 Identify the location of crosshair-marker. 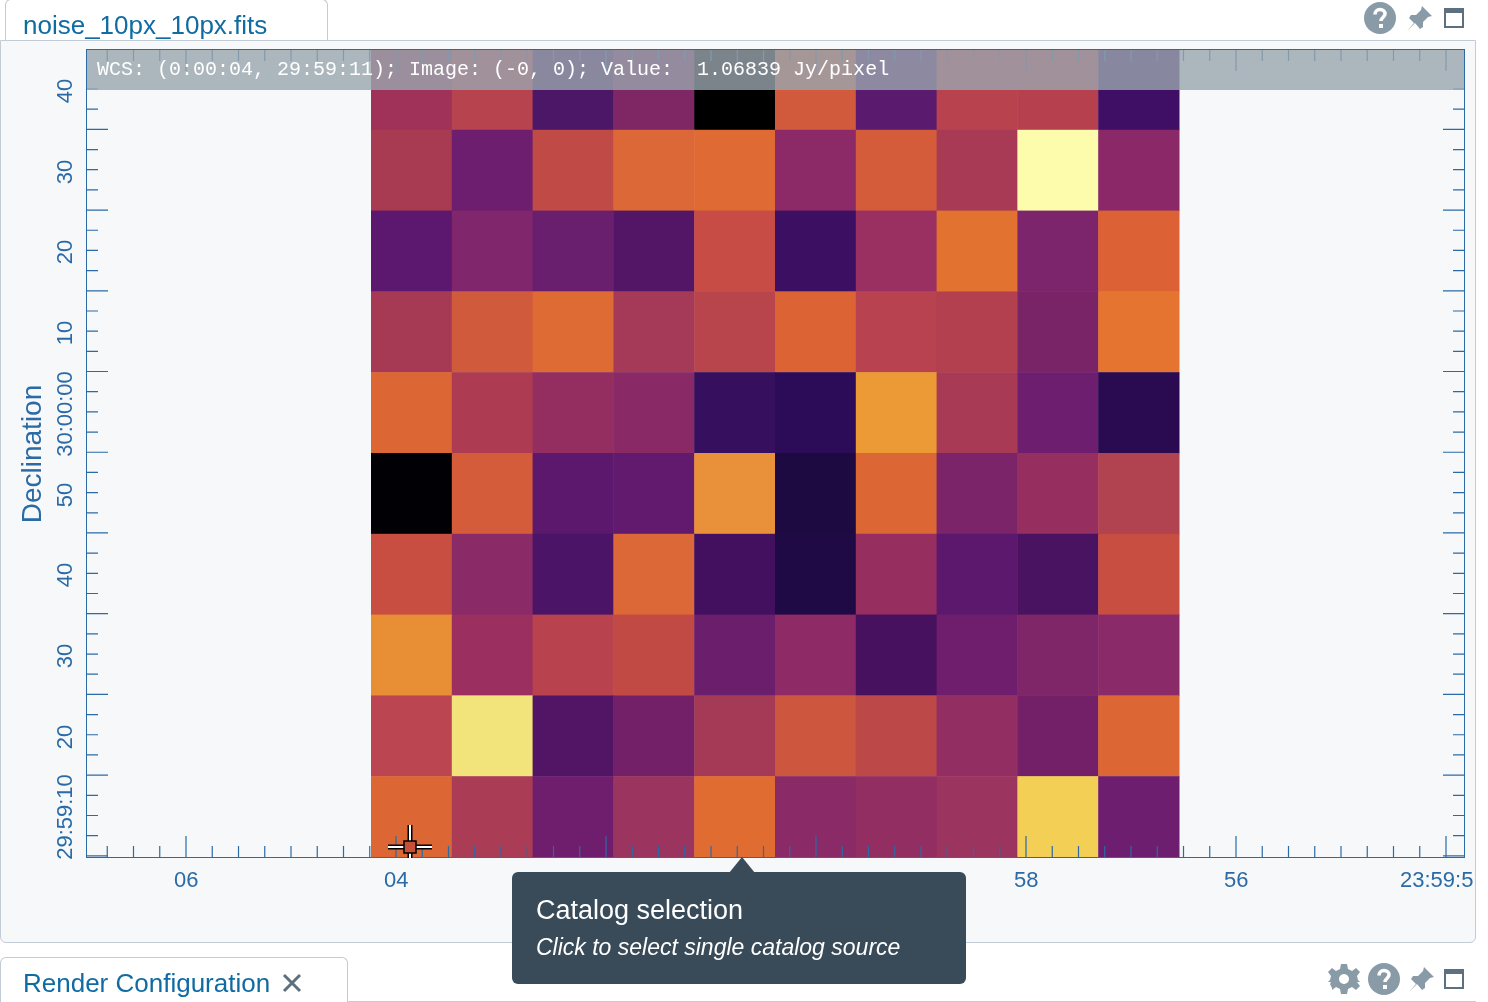
(410, 840).